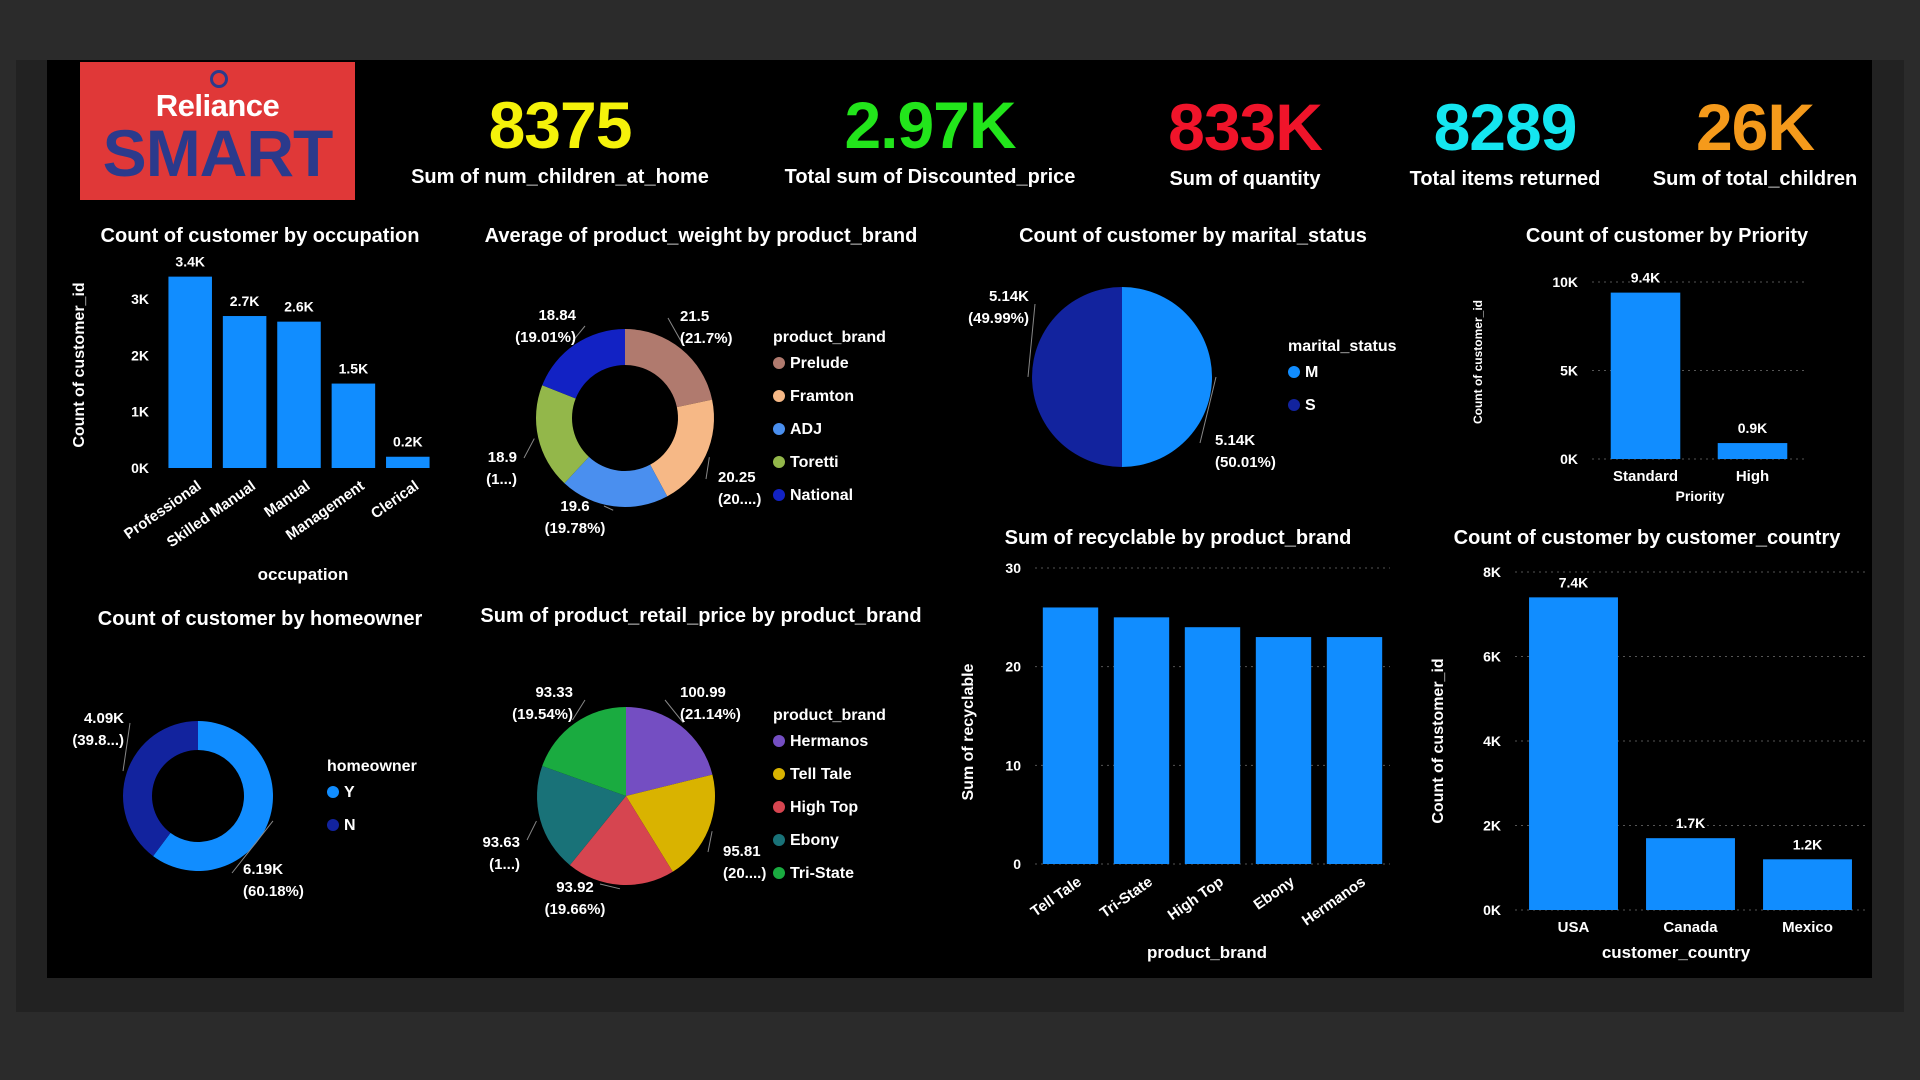  Describe the element at coordinates (814, 840) in the screenshot. I see `legend-item: Ebony` at that location.